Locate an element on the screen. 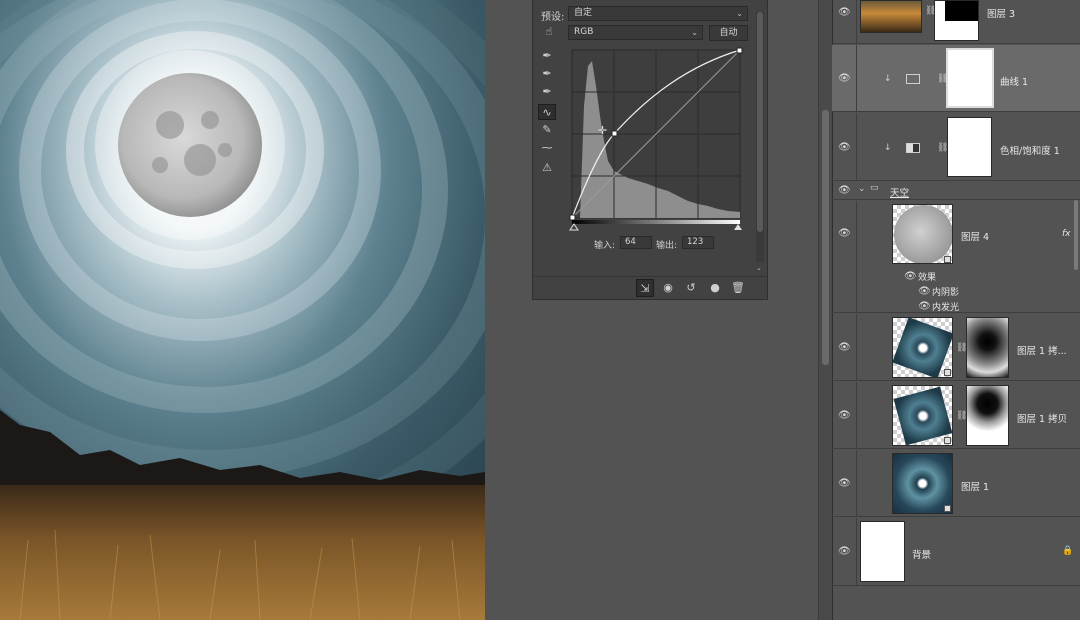 This screenshot has width=1080, height=620. curve-control-point is located at coordinates (614, 133).